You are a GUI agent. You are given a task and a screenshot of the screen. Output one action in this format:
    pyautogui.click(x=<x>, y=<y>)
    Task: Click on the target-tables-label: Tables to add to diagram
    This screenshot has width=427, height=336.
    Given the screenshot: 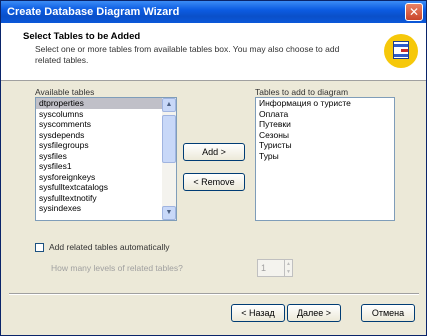 What is the action you would take?
    pyautogui.click(x=302, y=92)
    